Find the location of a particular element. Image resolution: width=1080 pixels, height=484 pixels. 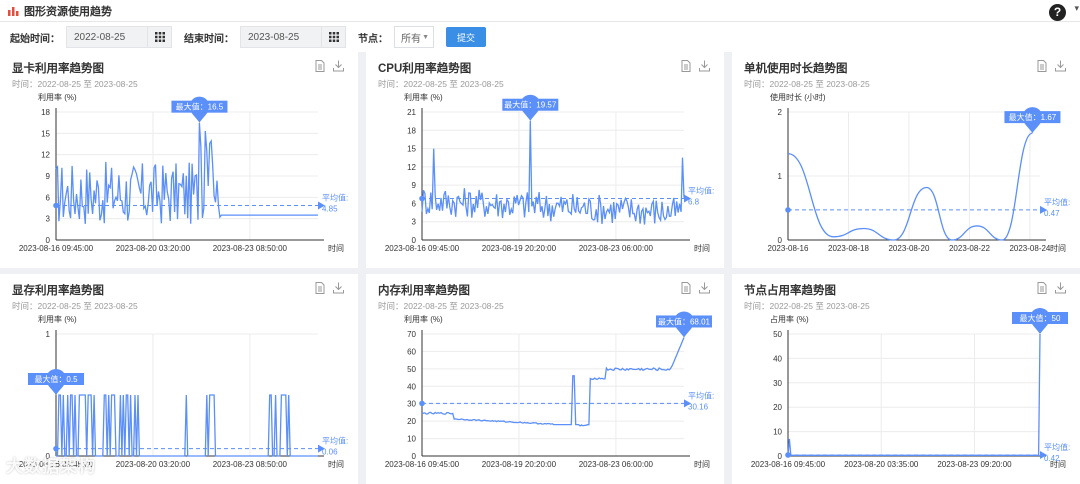

average-value: 30.16 is located at coordinates (698, 406).